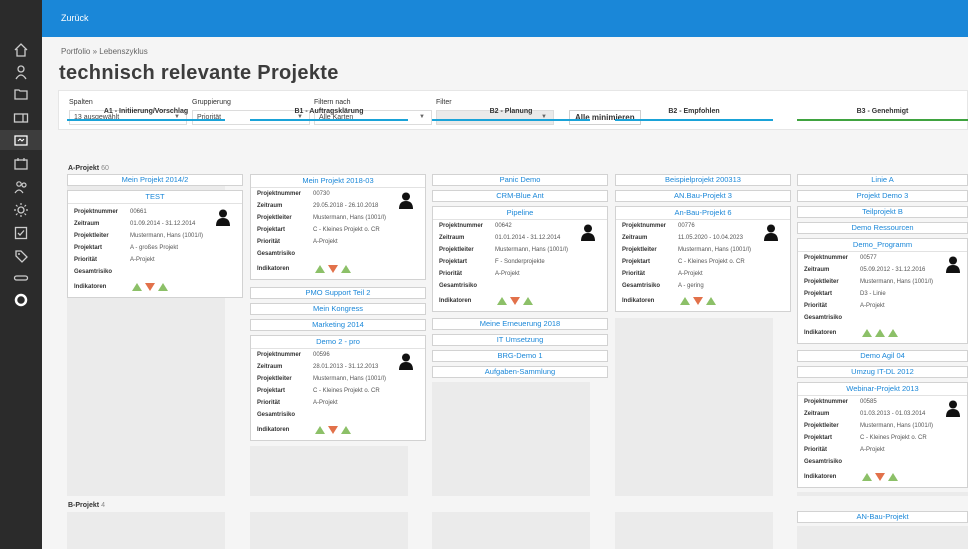  What do you see at coordinates (21, 50) in the screenshot?
I see `home-icon` at bounding box center [21, 50].